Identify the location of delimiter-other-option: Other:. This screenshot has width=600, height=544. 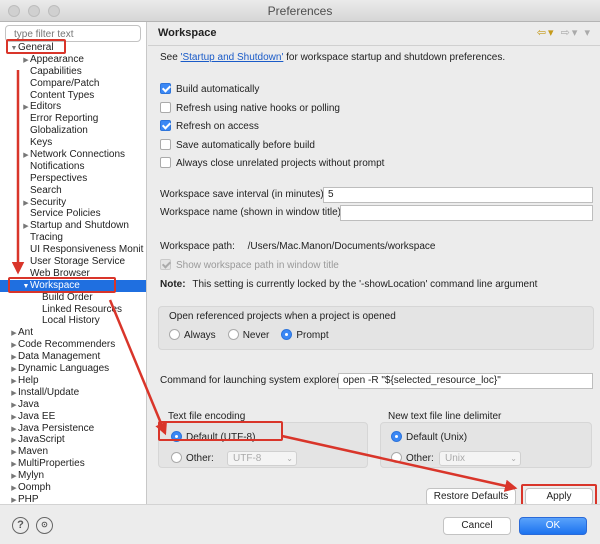
(412, 459).